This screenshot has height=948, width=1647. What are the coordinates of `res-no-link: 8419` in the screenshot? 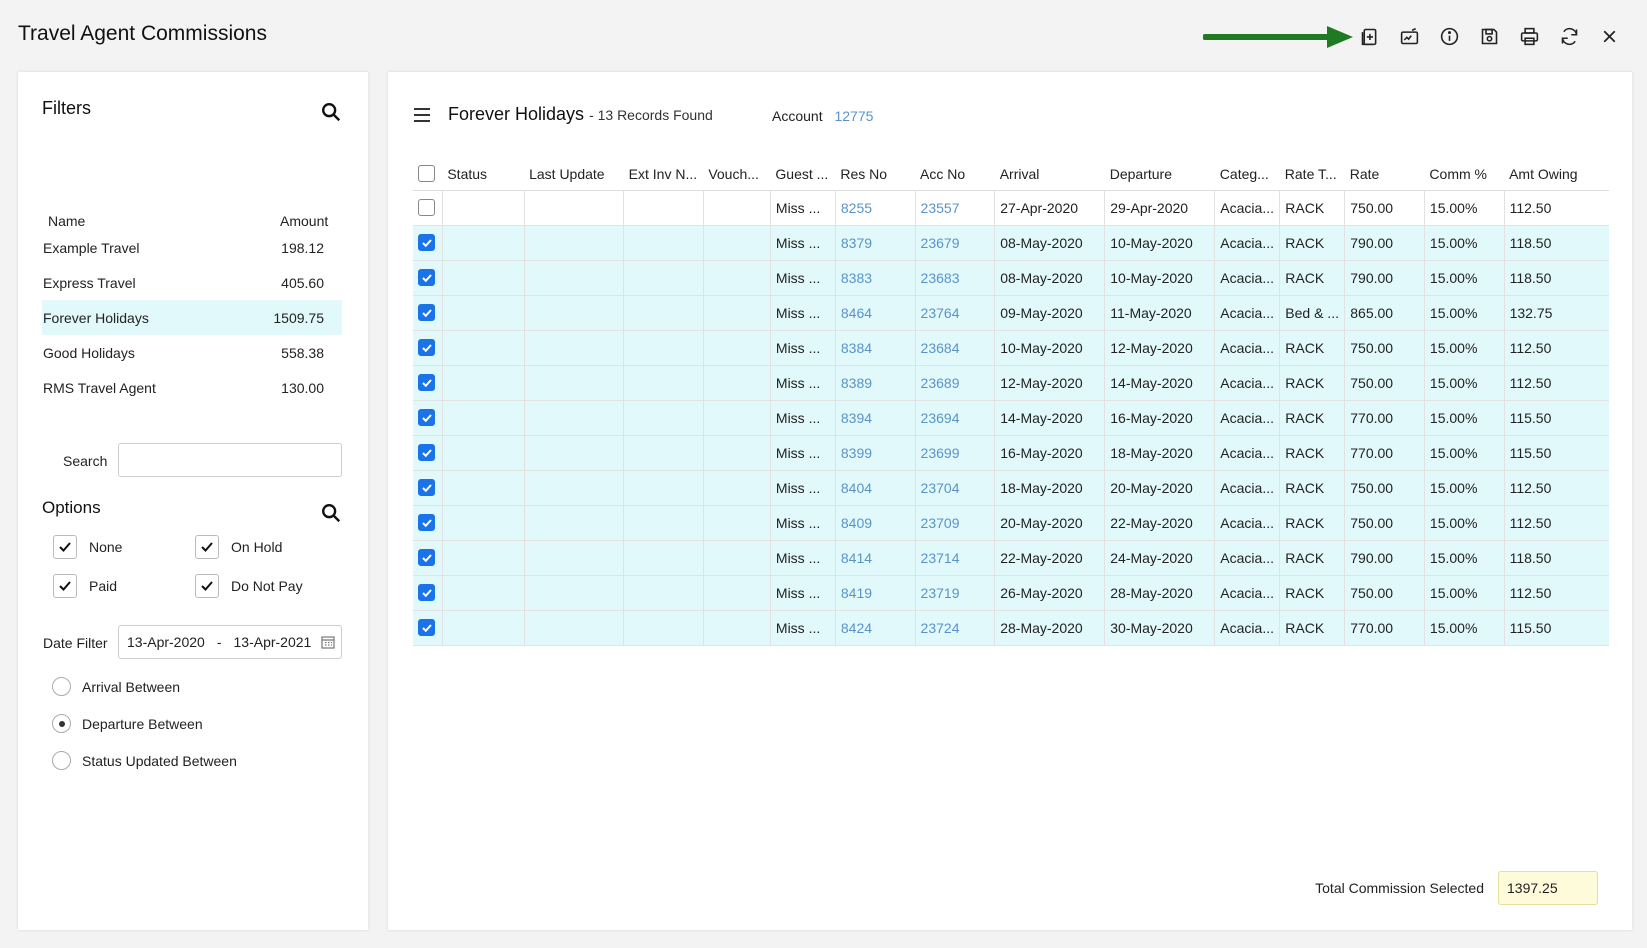 It's located at (875, 593).